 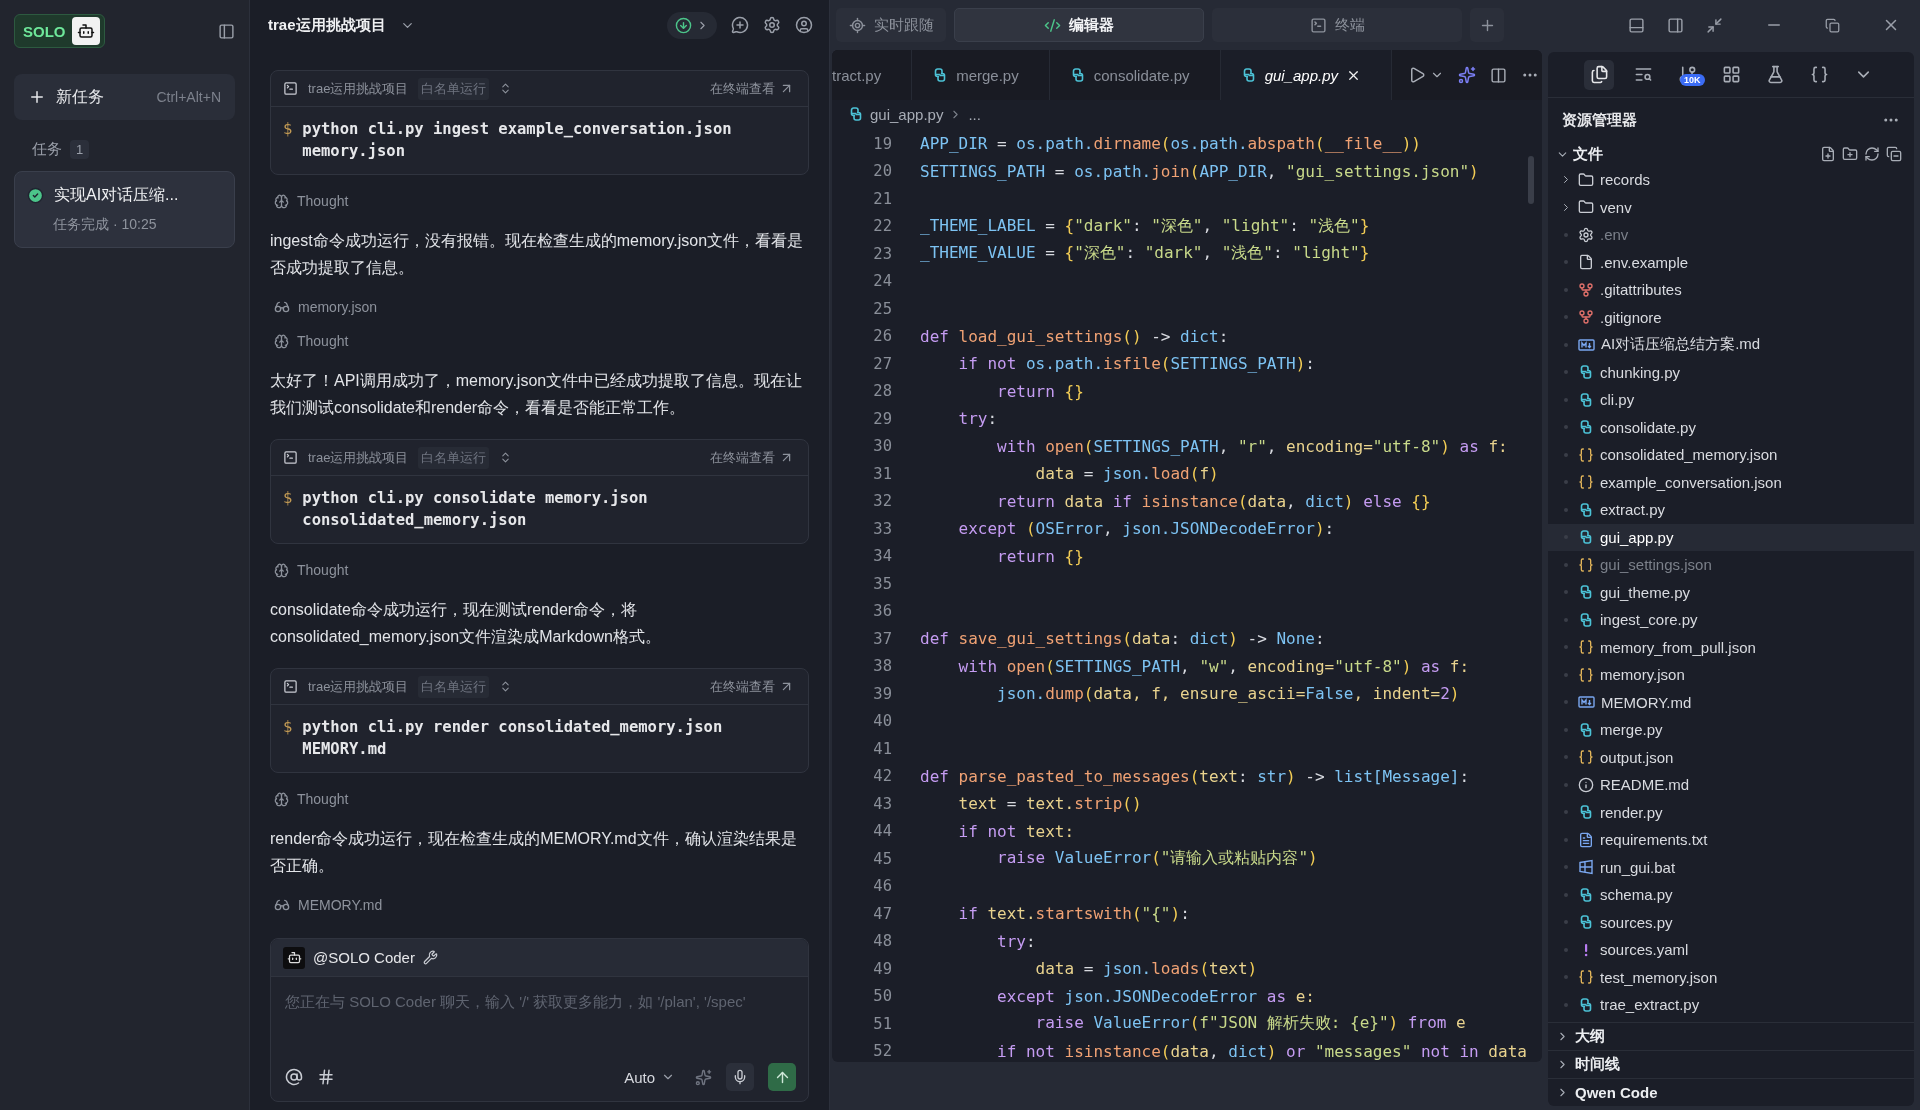 What do you see at coordinates (1588, 154) in the screenshot?
I see `section-title: 文件` at bounding box center [1588, 154].